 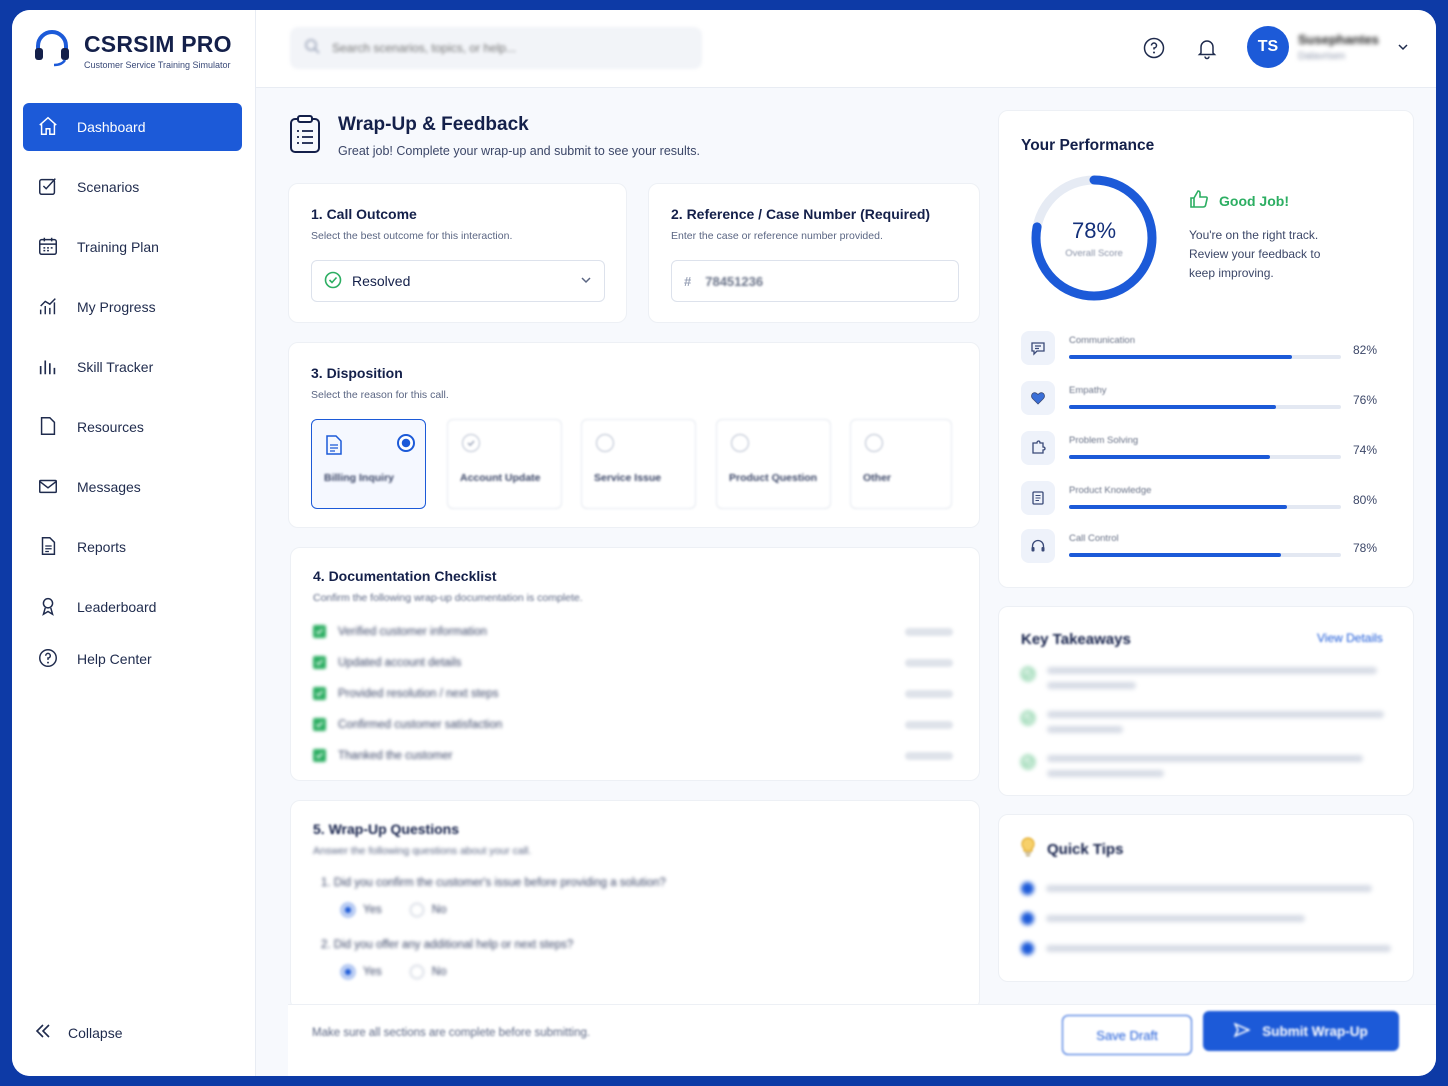 I want to click on view-details-link: View Details, so click(x=1350, y=638).